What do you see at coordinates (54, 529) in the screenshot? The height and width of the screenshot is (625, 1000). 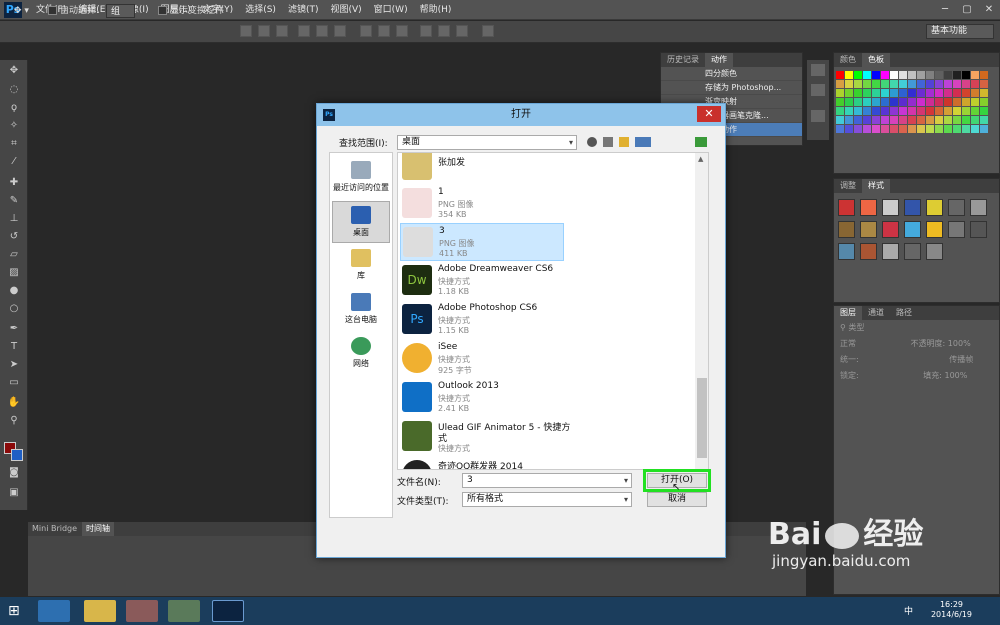 I see `tab-mini-bridge: Mini Bridge` at bounding box center [54, 529].